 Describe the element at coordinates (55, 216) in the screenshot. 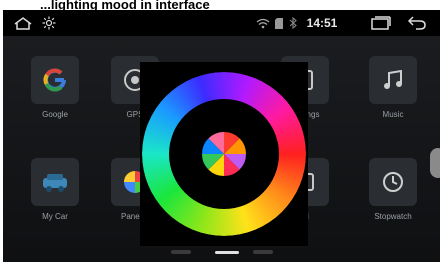

I see `app-label: My Car` at that location.